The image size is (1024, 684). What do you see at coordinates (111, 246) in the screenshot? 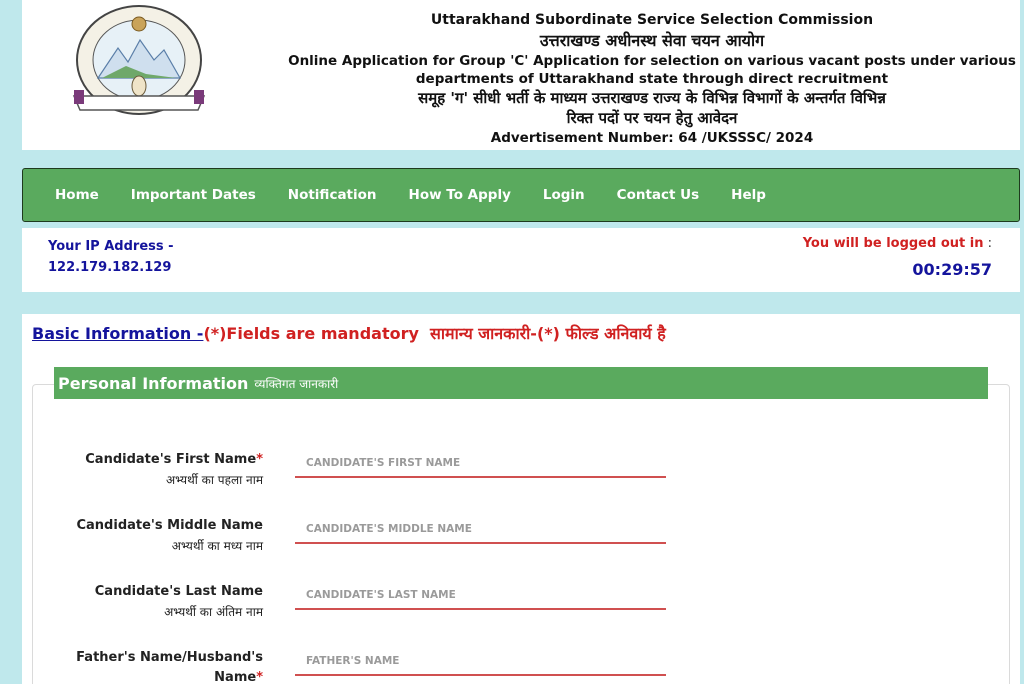
I see `ip-address-label: Your IP Address -` at bounding box center [111, 246].